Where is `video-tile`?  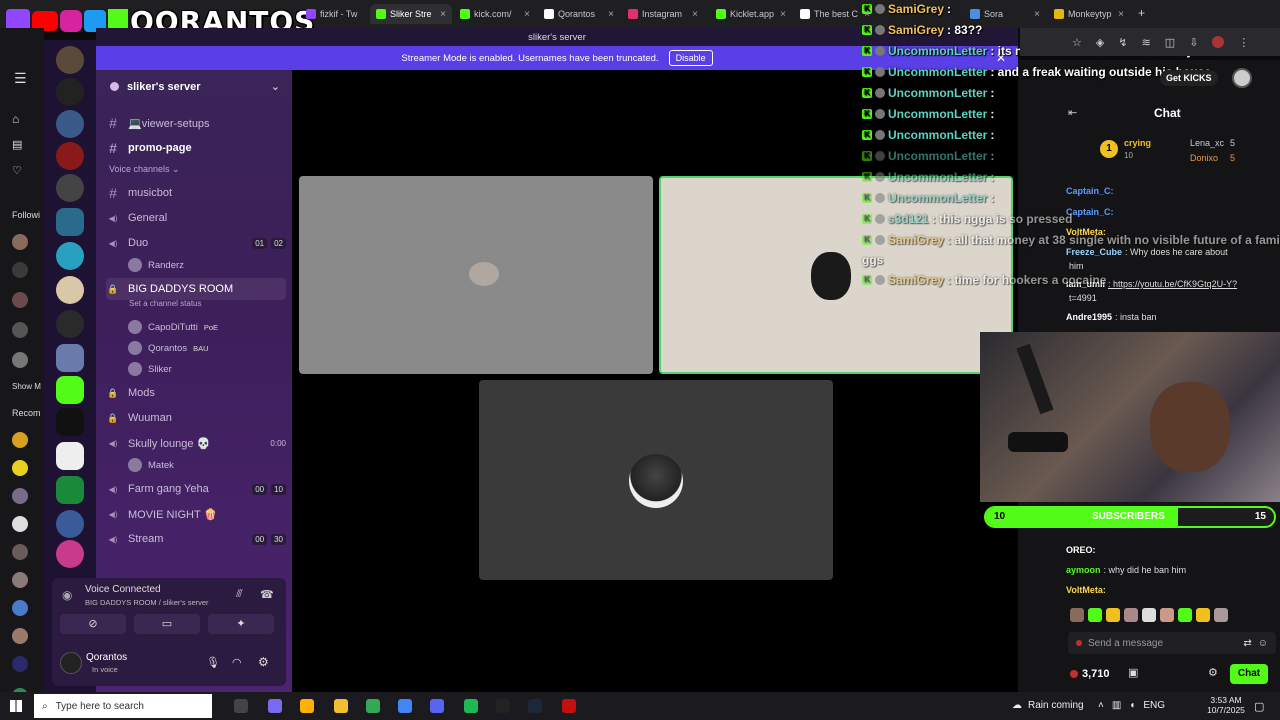 video-tile is located at coordinates (656, 480).